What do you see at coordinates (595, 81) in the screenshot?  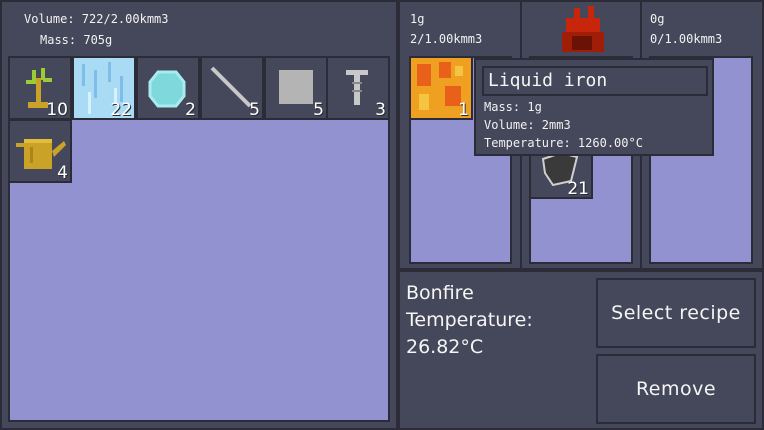 I see `tooltip-title: Liquid iron` at bounding box center [595, 81].